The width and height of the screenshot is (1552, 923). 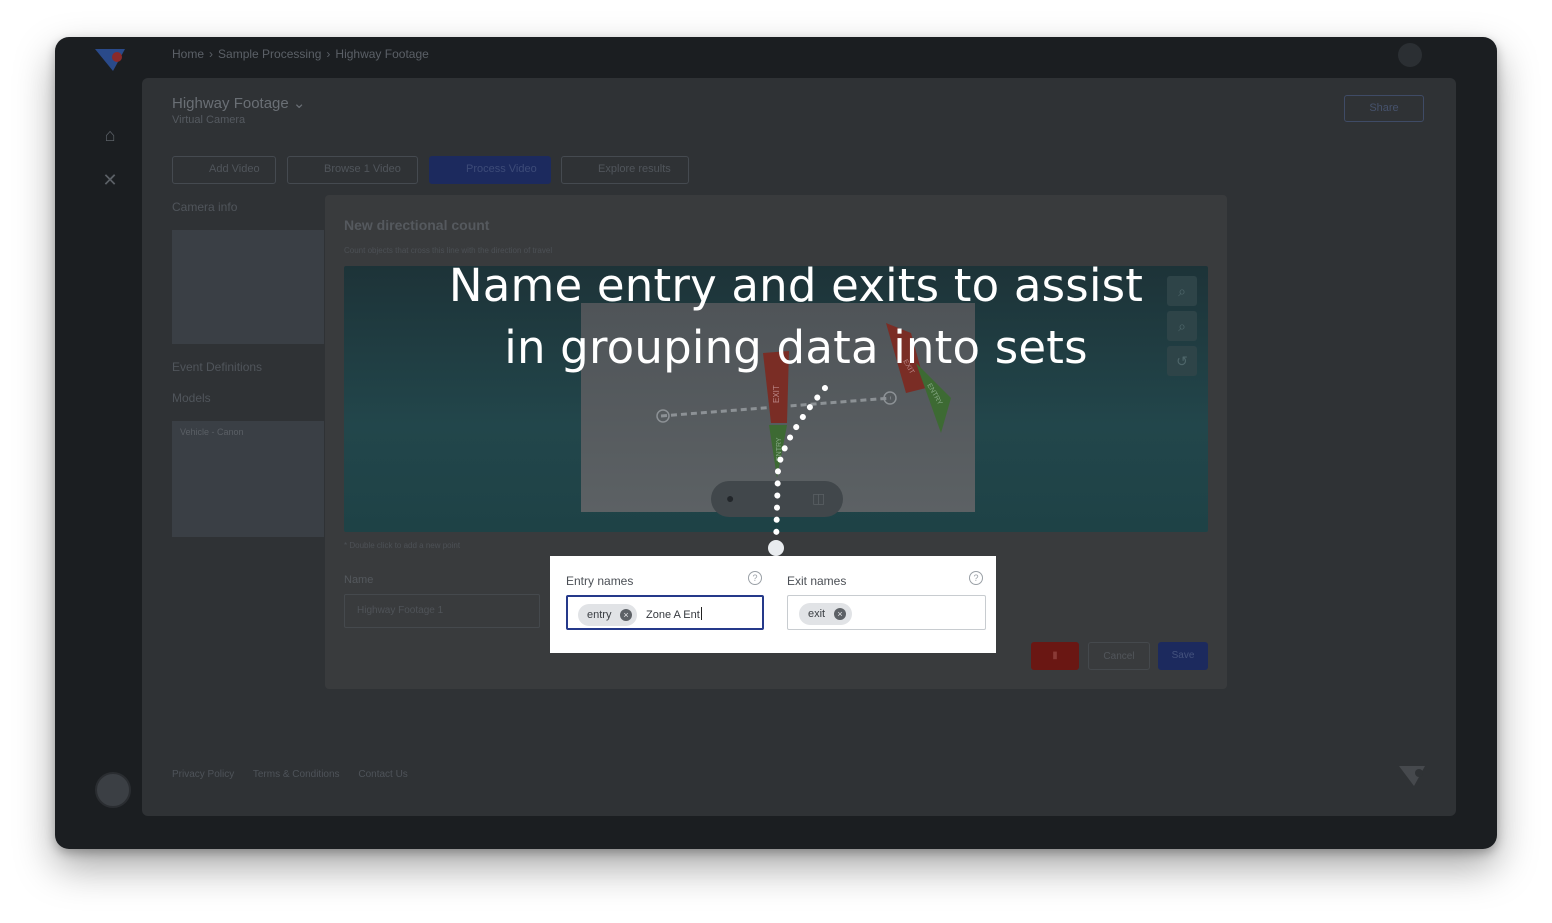 I want to click on breadcrumb: Home › Sample Processing › Highway Footage, so click(x=300, y=54).